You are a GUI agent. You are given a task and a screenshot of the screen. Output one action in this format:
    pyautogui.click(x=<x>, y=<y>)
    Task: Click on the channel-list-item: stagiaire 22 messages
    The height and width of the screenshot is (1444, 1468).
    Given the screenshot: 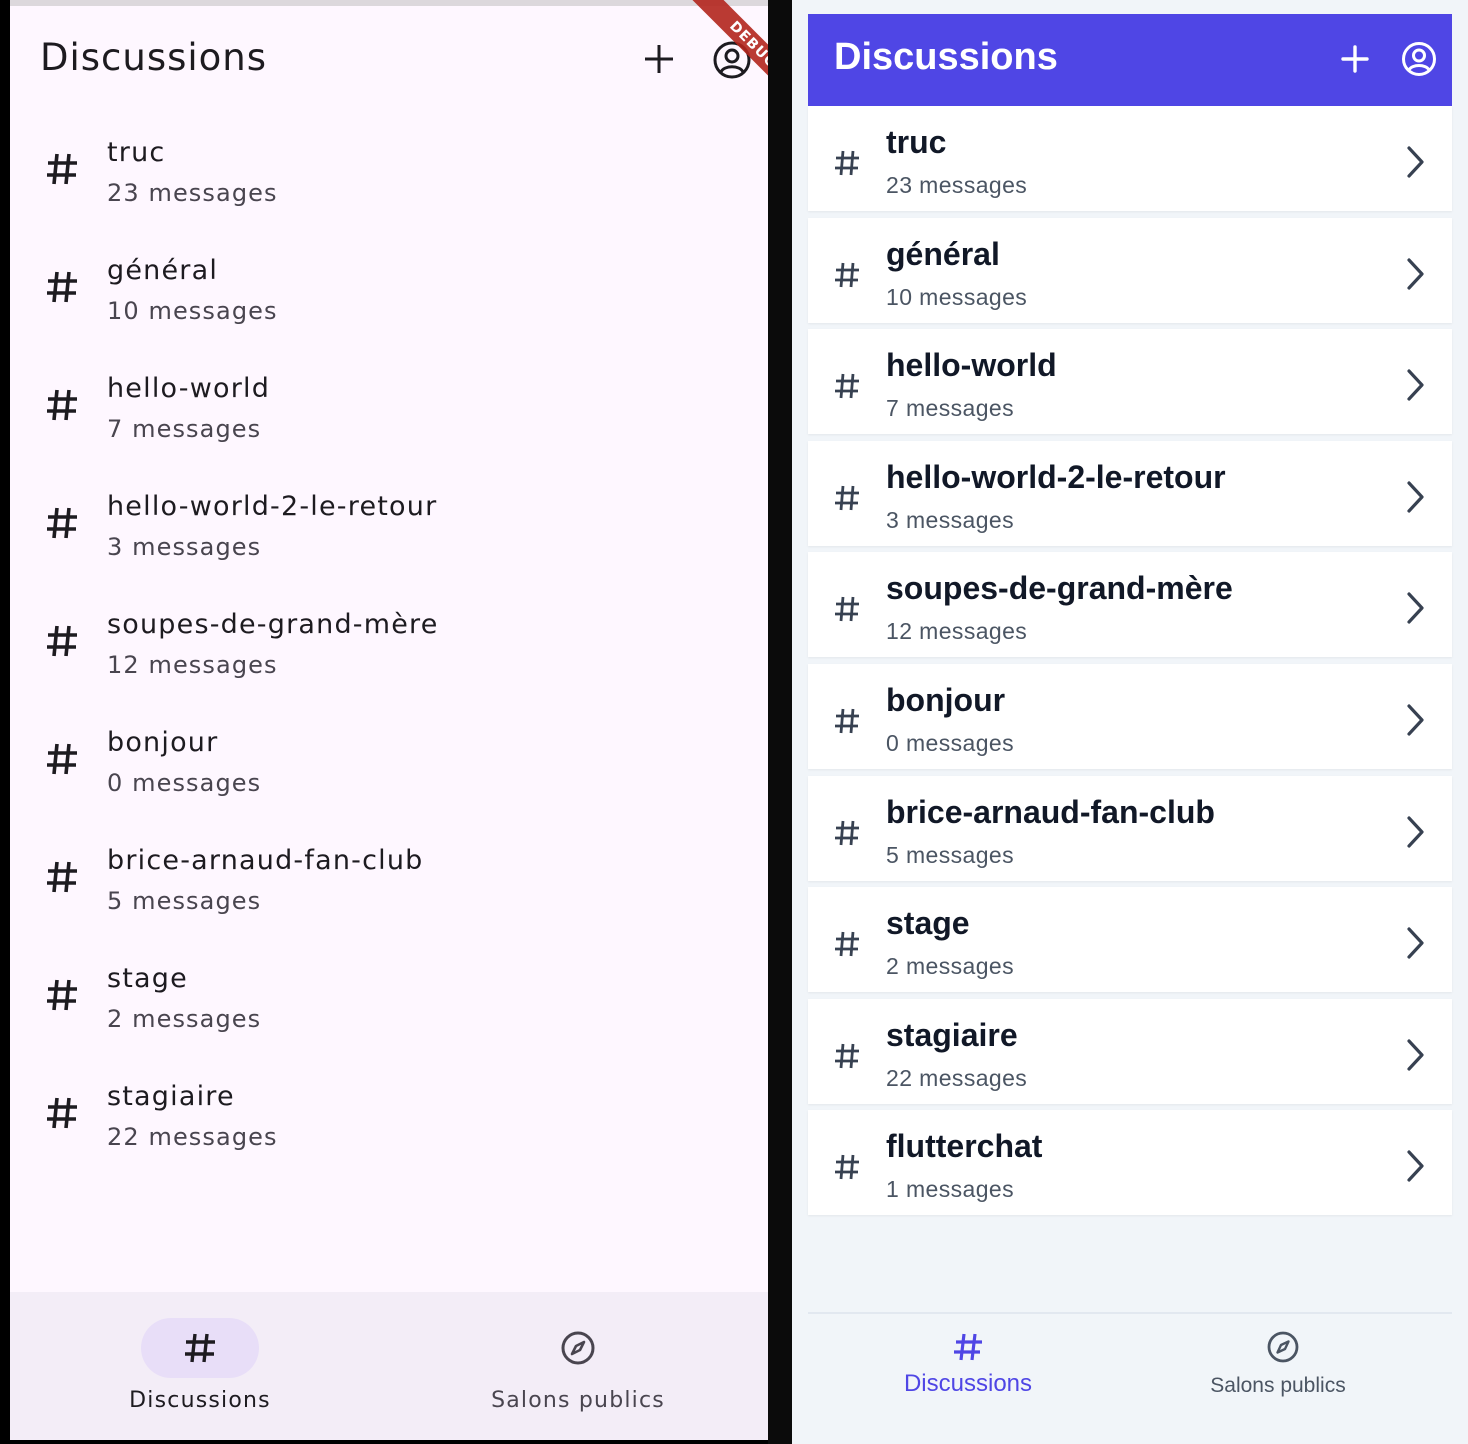 What is the action you would take?
    pyautogui.click(x=389, y=1114)
    